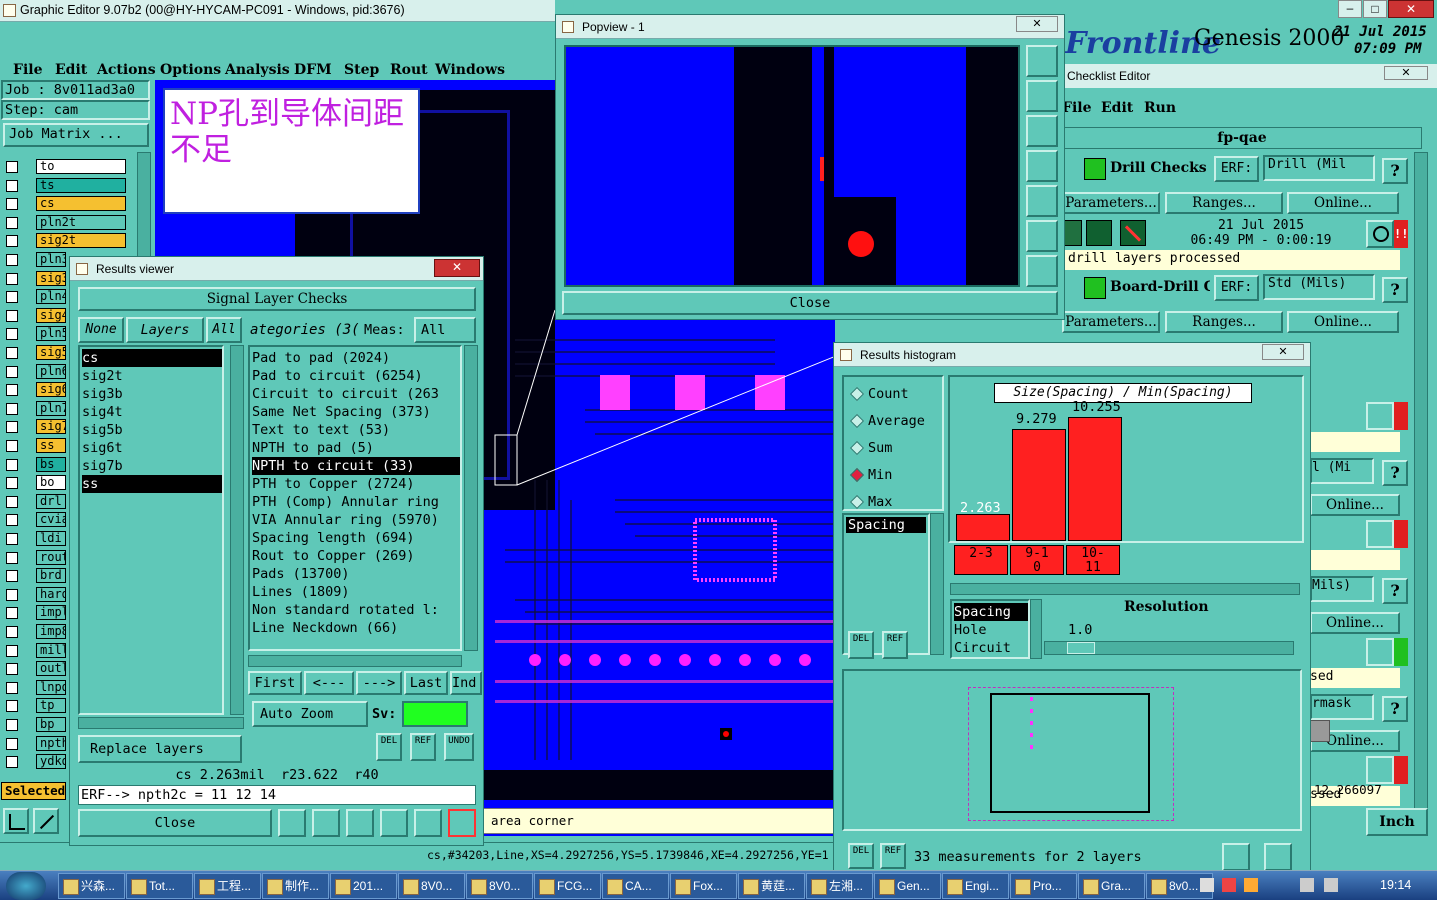  What do you see at coordinates (895, 475) in the screenshot?
I see `mode-option: Min` at bounding box center [895, 475].